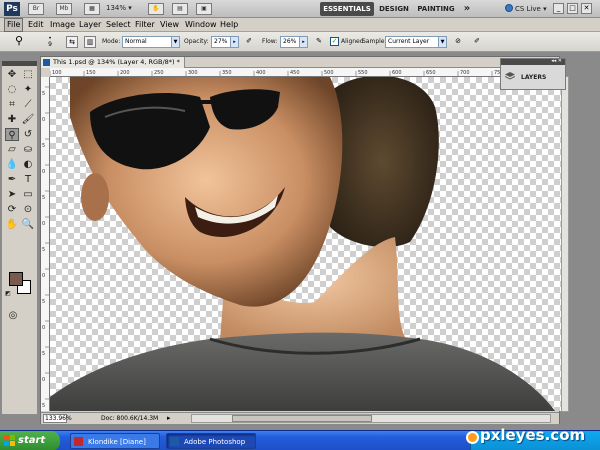 Image resolution: width=600 pixels, height=450 pixels. What do you see at coordinates (211, 441) in the screenshot?
I see `taskbar-item-photoshop: Adobe Photoshop CS5` at bounding box center [211, 441].